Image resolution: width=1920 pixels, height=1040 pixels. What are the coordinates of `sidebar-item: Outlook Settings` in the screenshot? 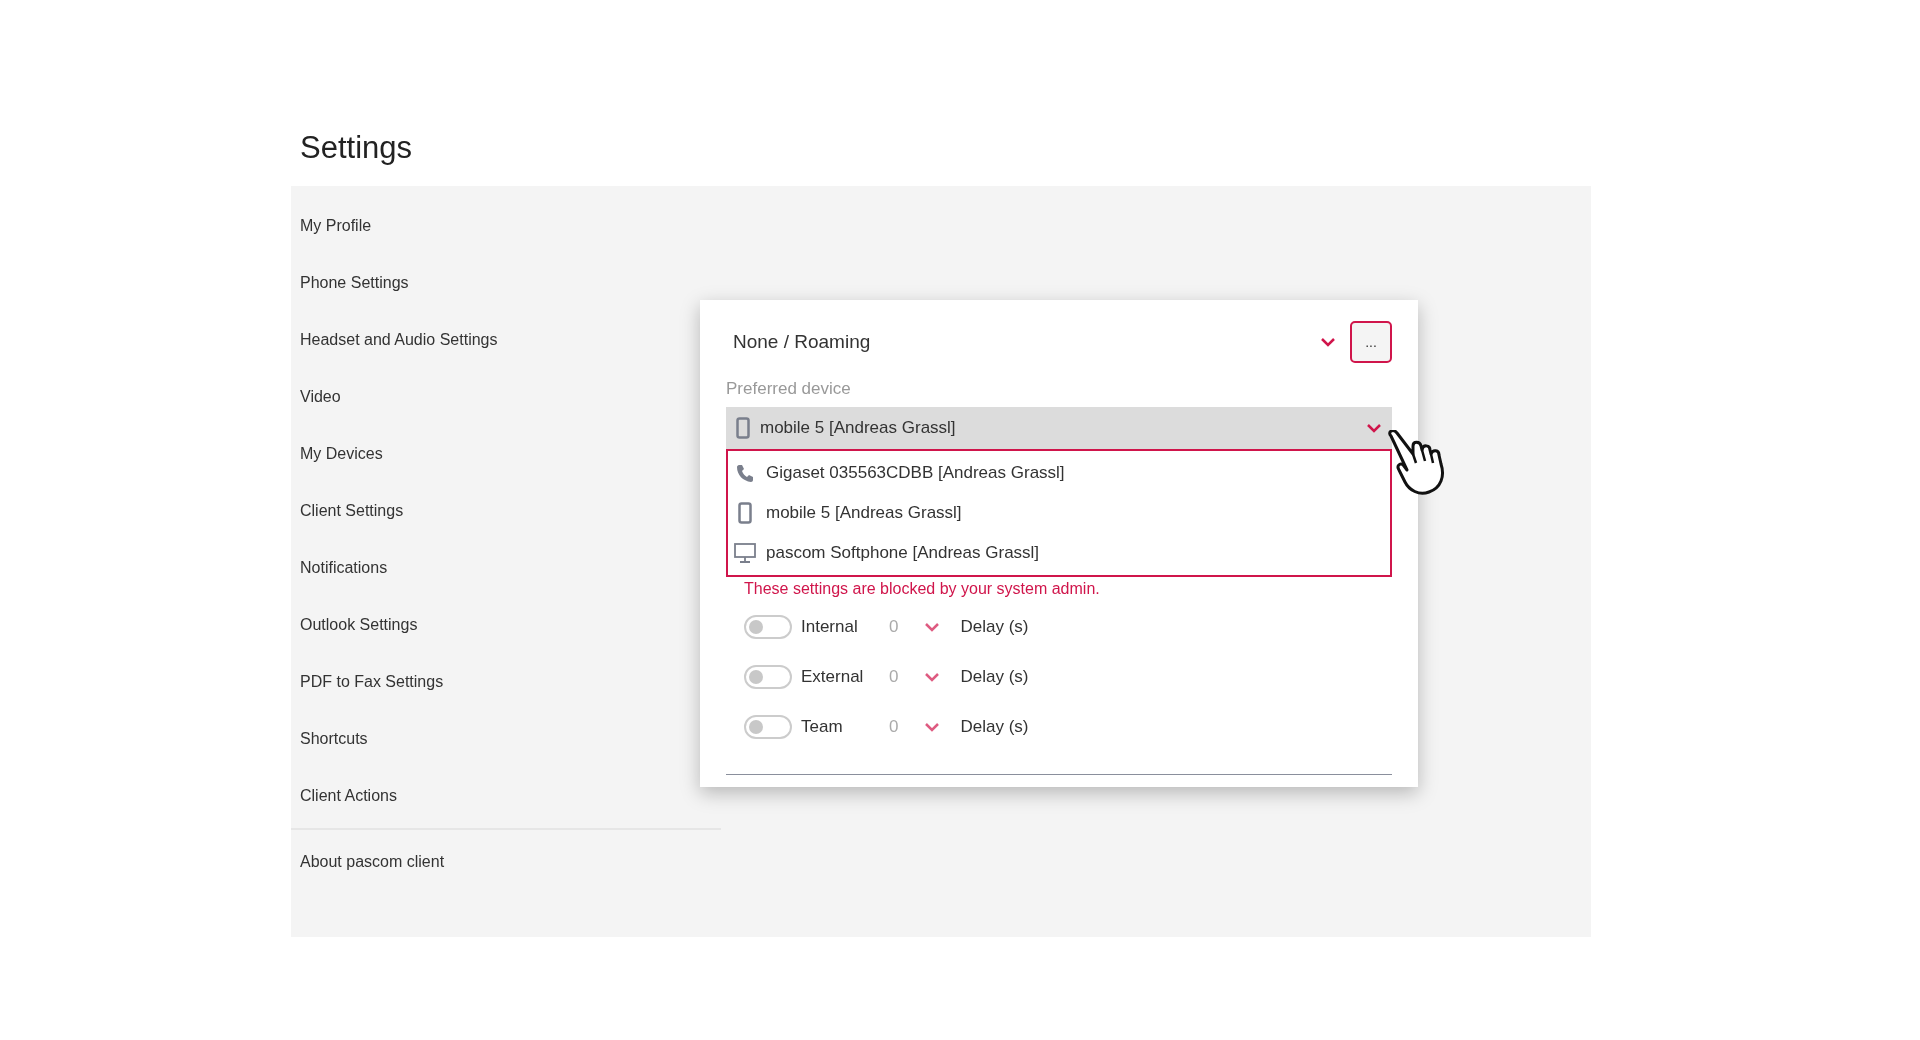 It's located at (359, 624).